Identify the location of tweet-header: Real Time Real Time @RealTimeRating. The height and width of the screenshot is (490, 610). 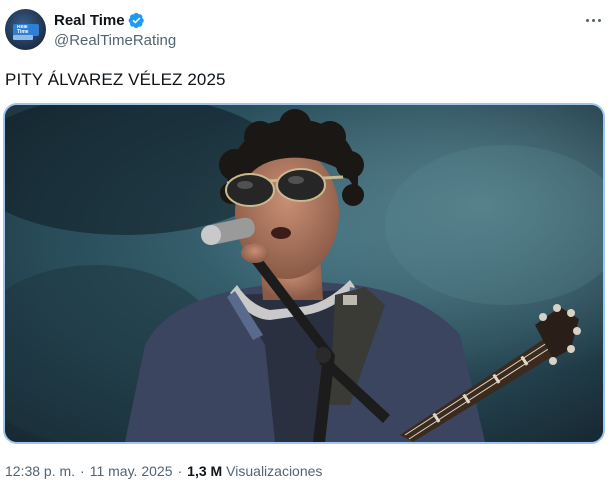
(305, 30).